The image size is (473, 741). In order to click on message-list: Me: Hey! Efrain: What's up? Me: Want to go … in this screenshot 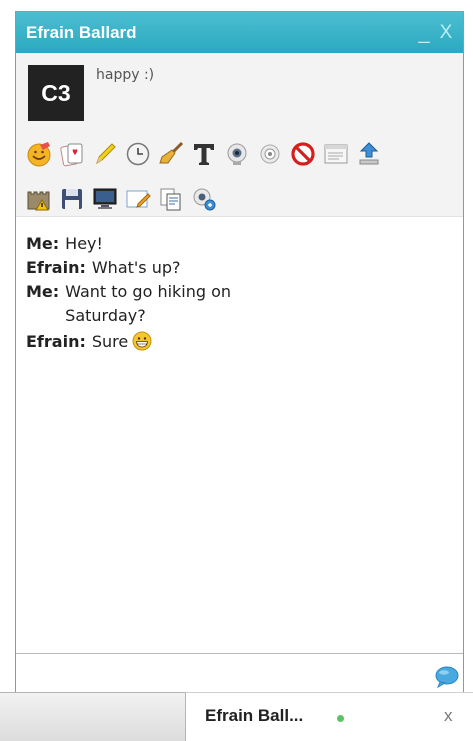, I will do `click(191, 293)`.